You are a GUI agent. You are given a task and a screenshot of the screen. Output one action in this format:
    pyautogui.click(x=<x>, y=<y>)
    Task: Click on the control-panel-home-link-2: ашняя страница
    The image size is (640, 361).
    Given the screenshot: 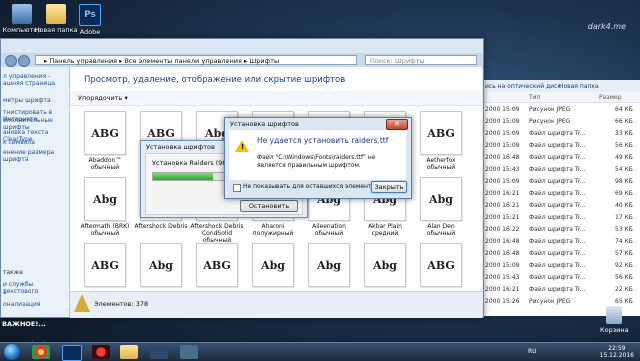 What is the action you would take?
    pyautogui.click(x=29, y=83)
    